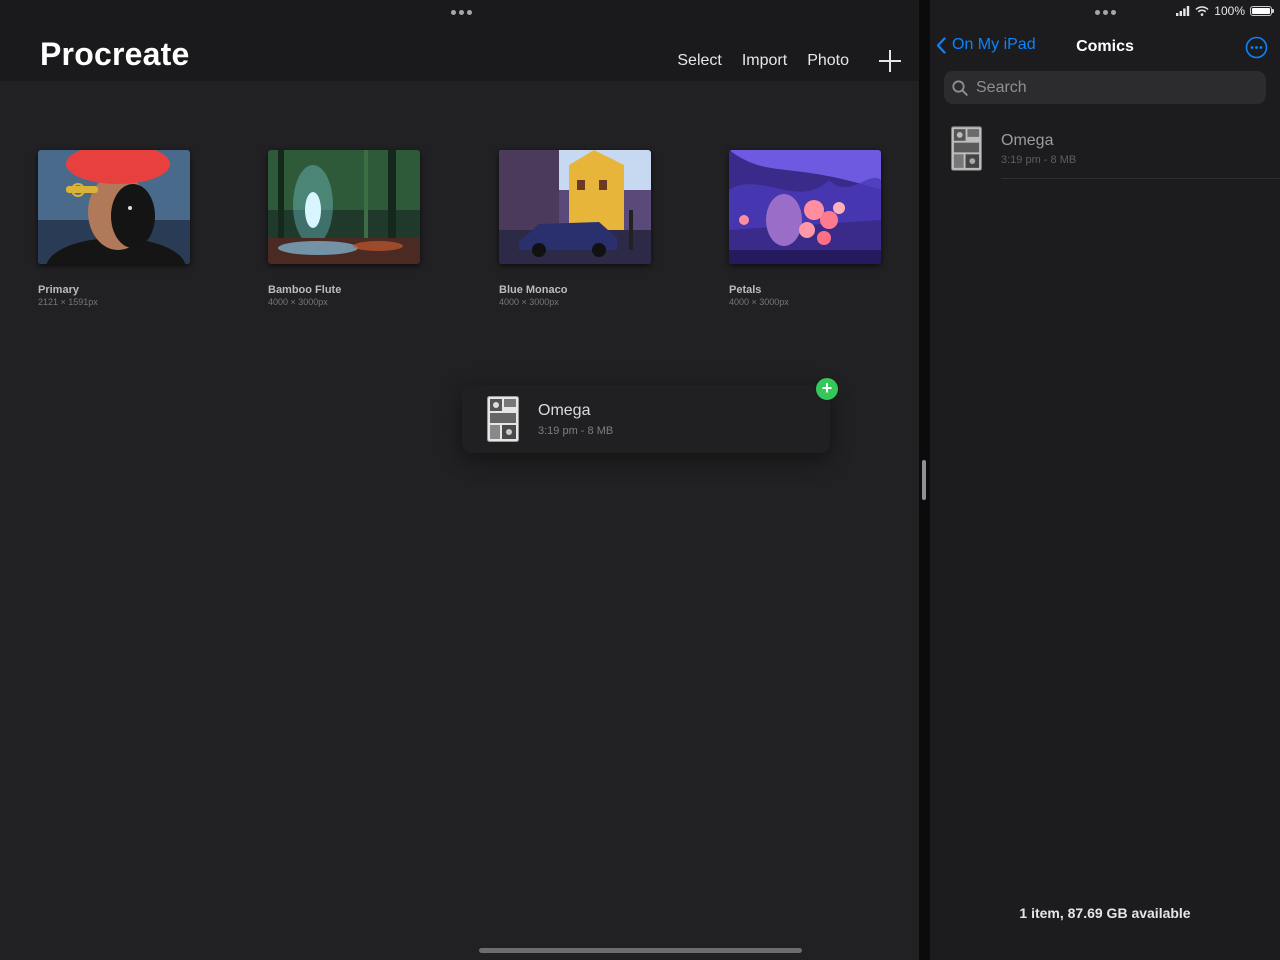 This screenshot has width=1280, height=960. What do you see at coordinates (1229, 11) in the screenshot?
I see `battery-percentage: 100%` at bounding box center [1229, 11].